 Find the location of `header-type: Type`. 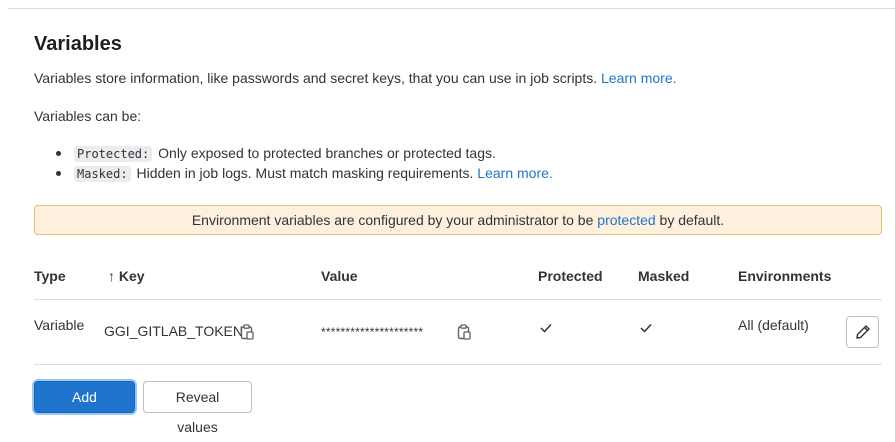

header-type: Type is located at coordinates (50, 276).